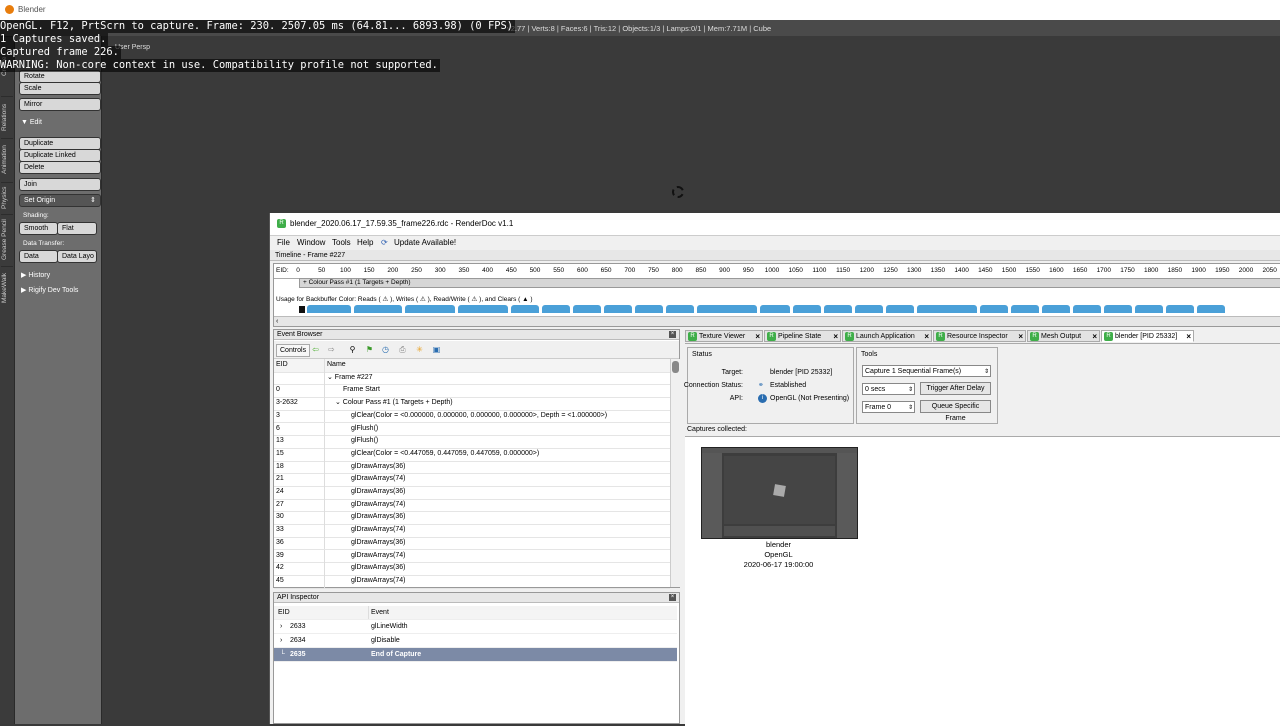 The image size is (1280, 726). Describe the element at coordinates (336, 365) in the screenshot. I see `col-name: Name` at that location.